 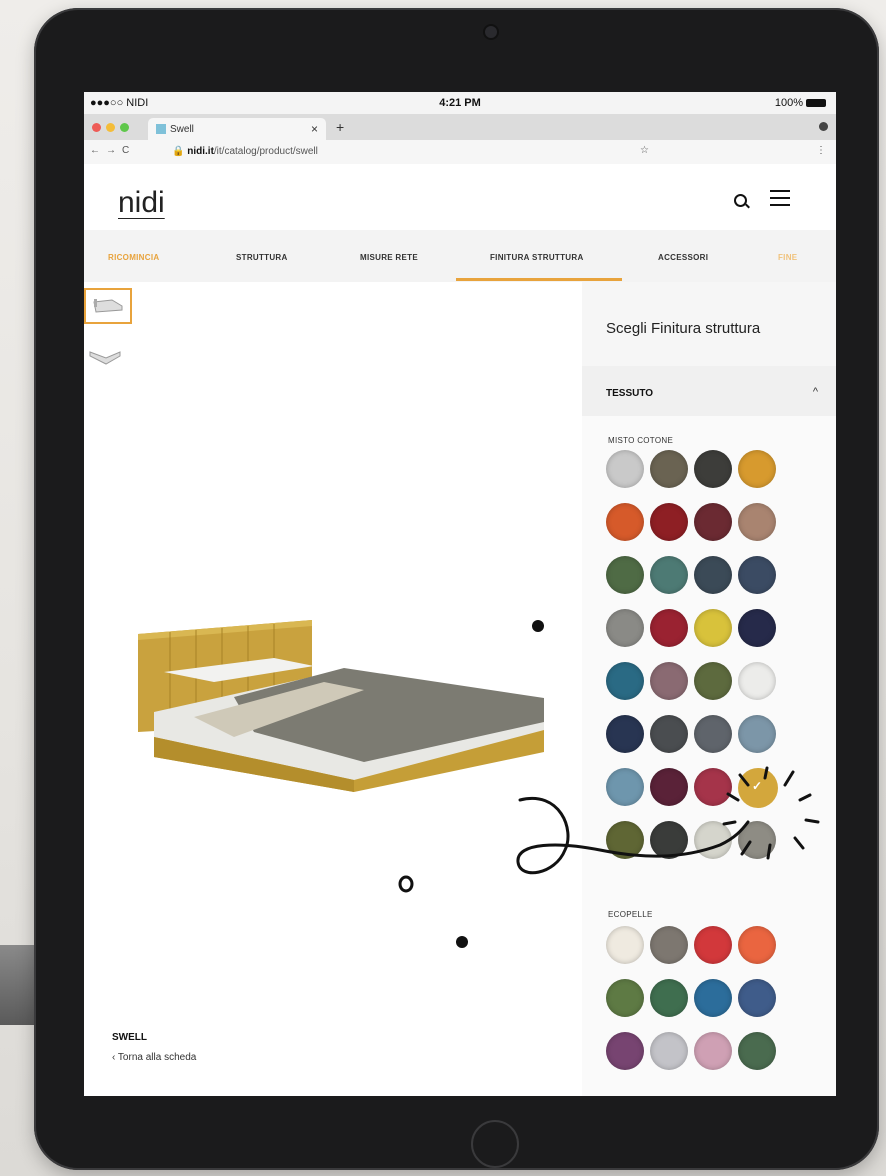 What do you see at coordinates (237, 129) in the screenshot?
I see `browser-tab-swell: Swell ×` at bounding box center [237, 129].